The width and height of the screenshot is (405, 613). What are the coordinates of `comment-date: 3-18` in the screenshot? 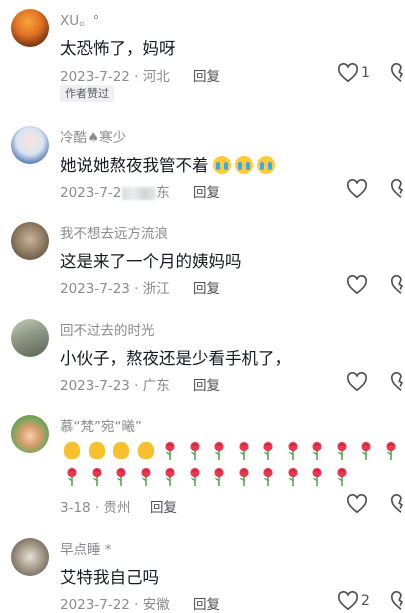 It's located at (75, 508).